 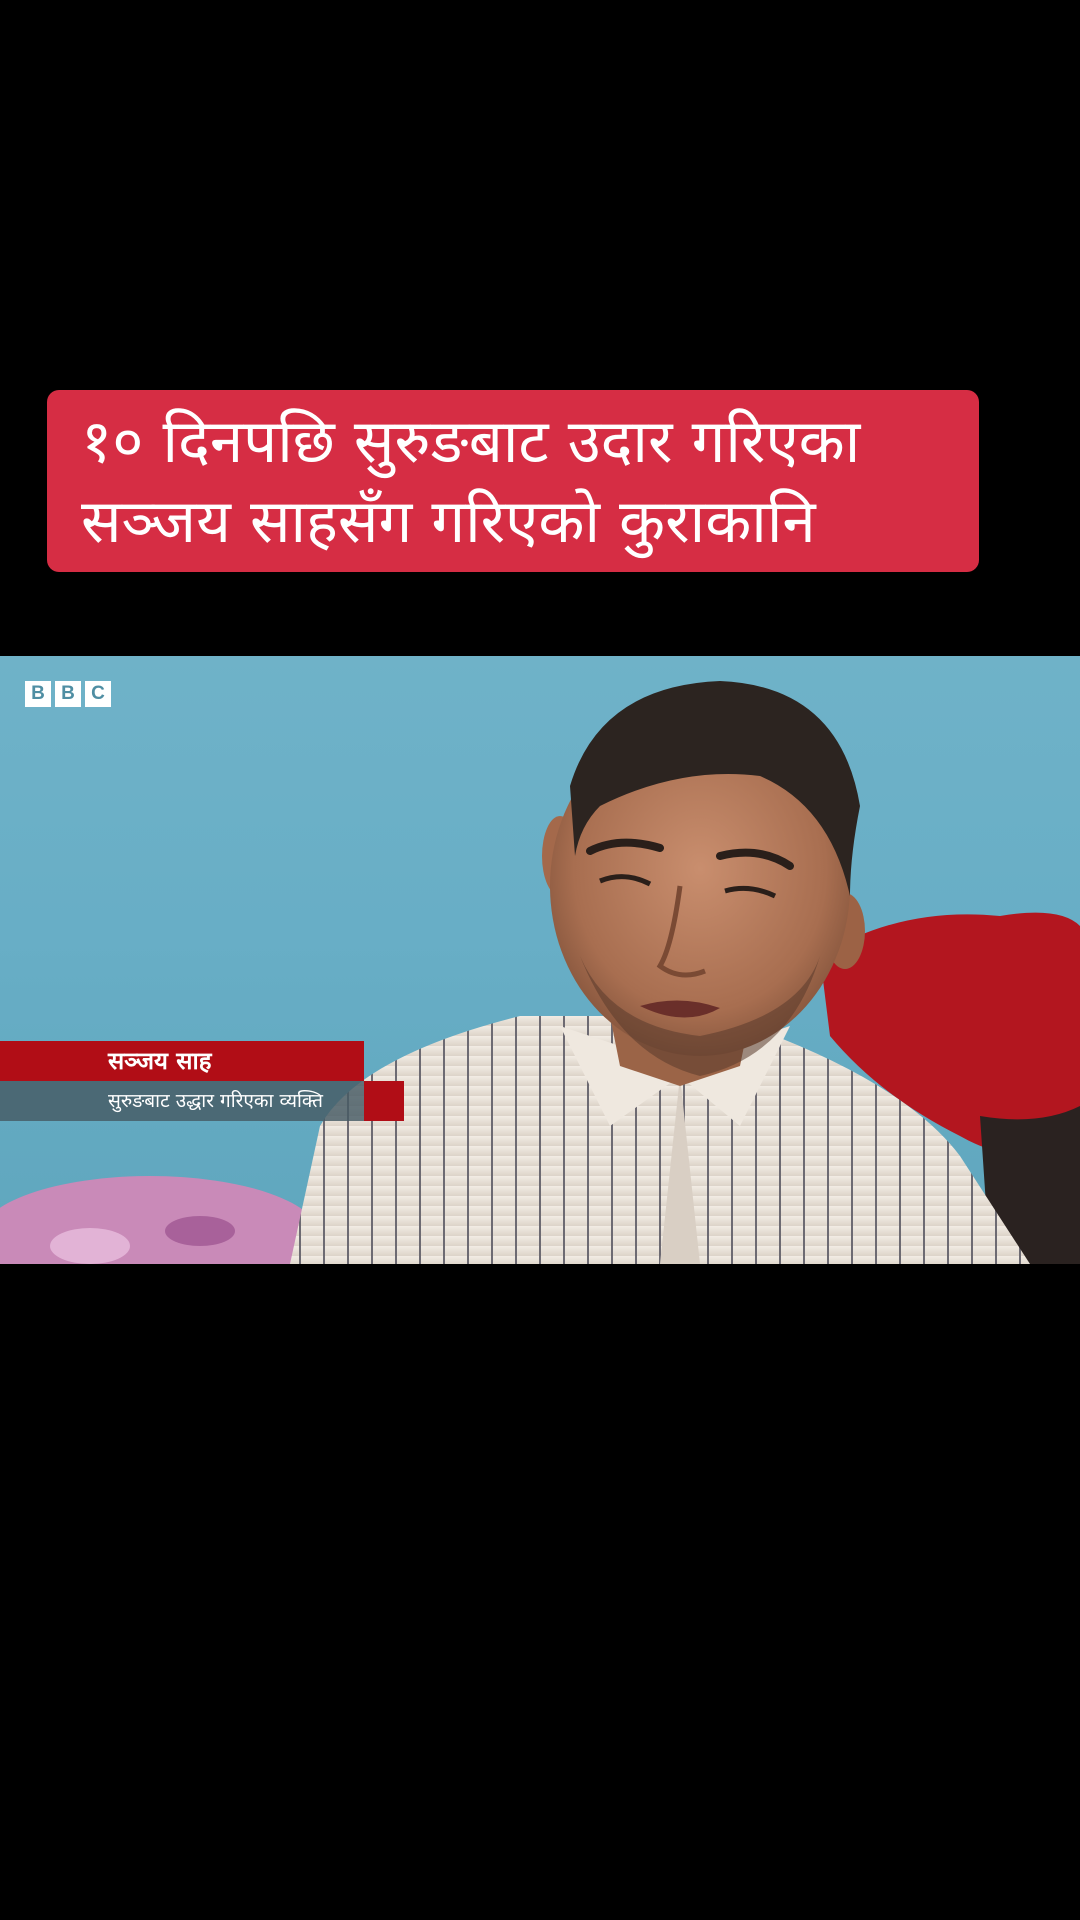 I want to click on bbc-logo: B B C, so click(x=68, y=694).